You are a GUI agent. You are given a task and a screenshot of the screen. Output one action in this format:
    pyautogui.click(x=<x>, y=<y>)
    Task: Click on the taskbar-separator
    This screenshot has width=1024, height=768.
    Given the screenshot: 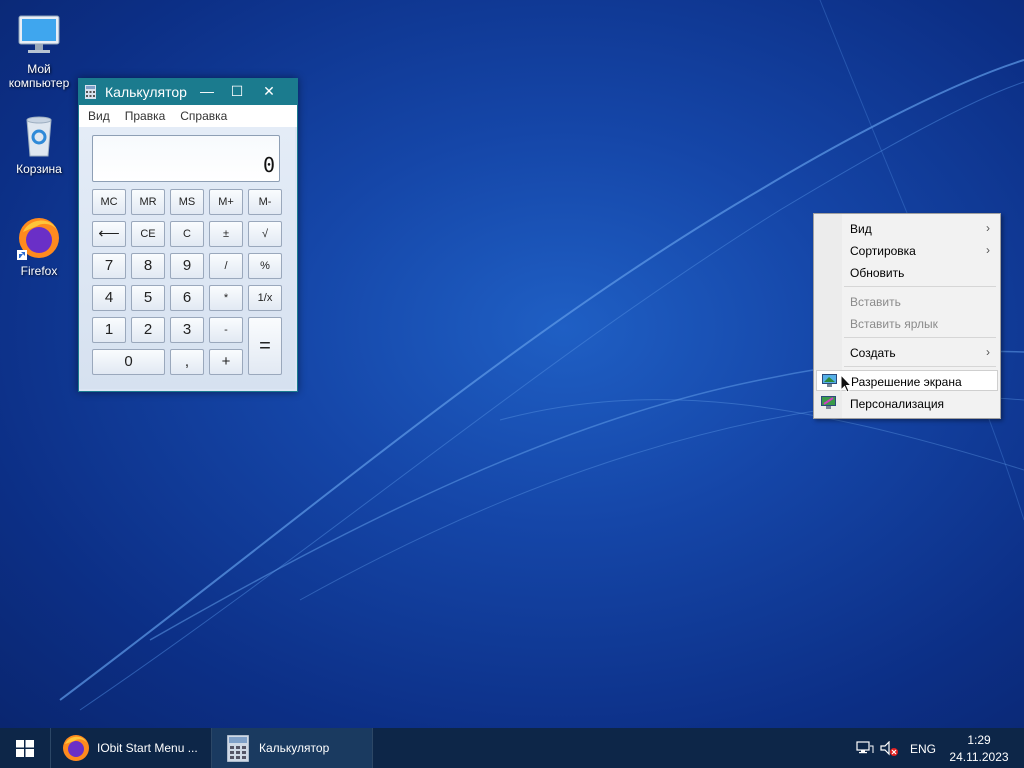 What is the action you would take?
    pyautogui.click(x=372, y=748)
    